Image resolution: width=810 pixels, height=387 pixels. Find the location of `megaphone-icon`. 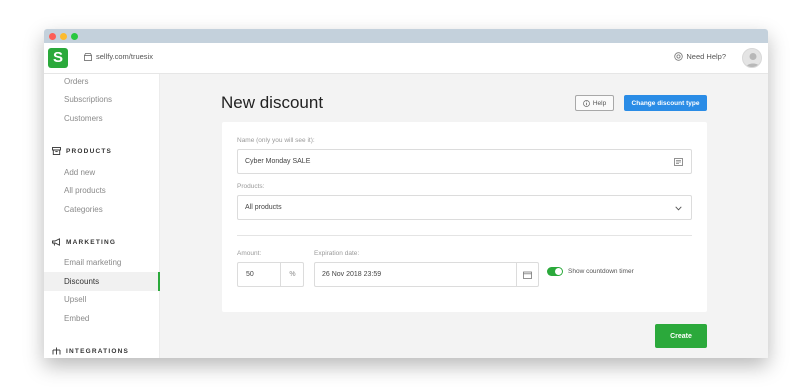

megaphone-icon is located at coordinates (56, 242).